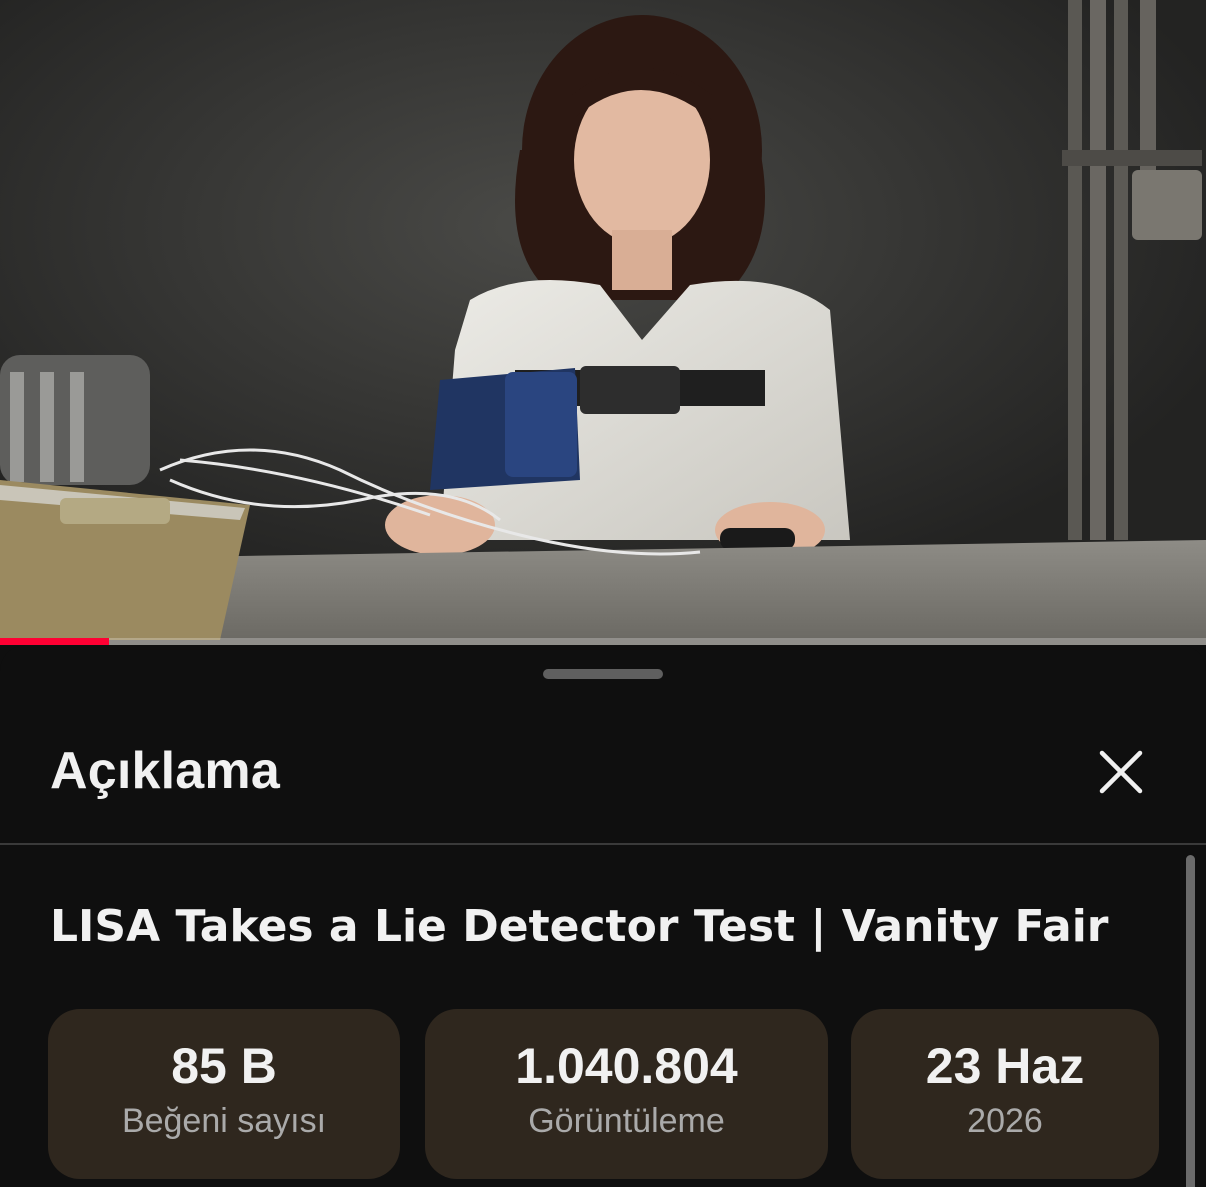  Describe the element at coordinates (224, 1121) in the screenshot. I see `likes-label: Beğeni sayısı` at that location.